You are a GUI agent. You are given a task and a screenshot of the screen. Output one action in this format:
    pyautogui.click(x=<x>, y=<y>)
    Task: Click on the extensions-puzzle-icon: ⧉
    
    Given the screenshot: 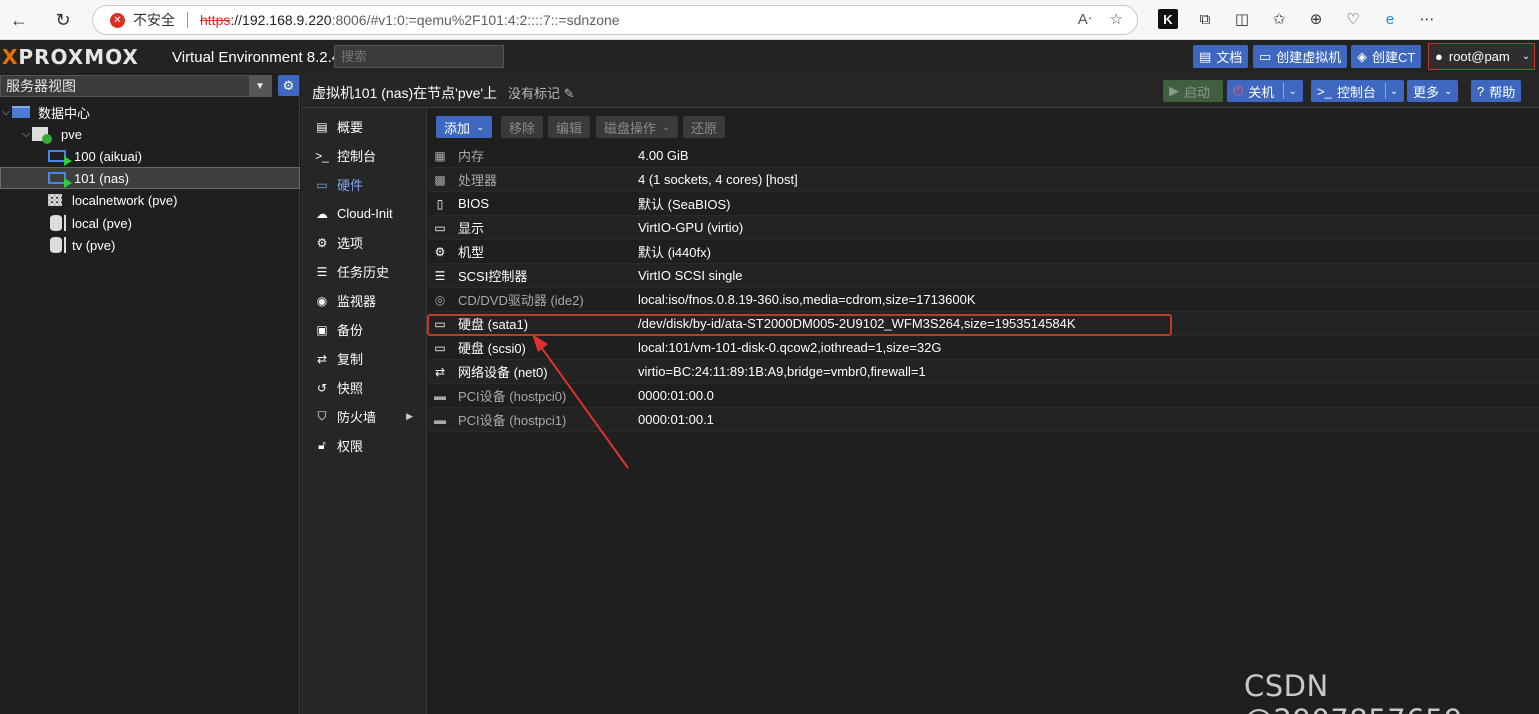 What is the action you would take?
    pyautogui.click(x=1205, y=19)
    